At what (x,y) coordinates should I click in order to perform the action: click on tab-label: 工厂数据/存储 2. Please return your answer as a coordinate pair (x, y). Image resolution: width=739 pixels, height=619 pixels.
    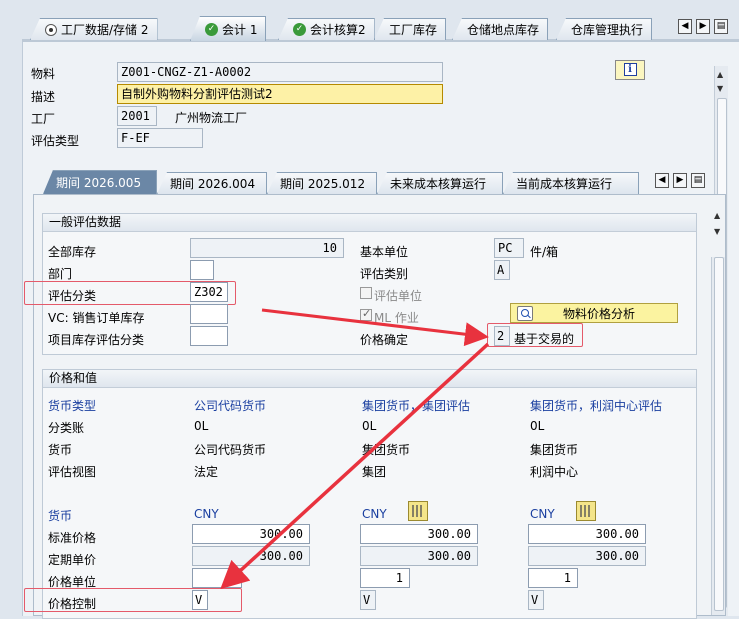
    Looking at the image, I should click on (105, 30).